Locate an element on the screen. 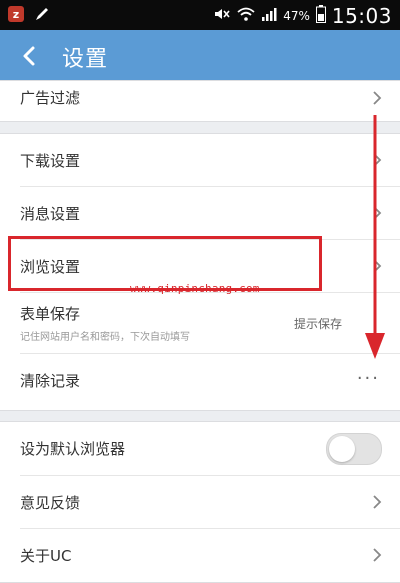 The height and width of the screenshot is (583, 400). more-icon: ··· is located at coordinates (368, 378).